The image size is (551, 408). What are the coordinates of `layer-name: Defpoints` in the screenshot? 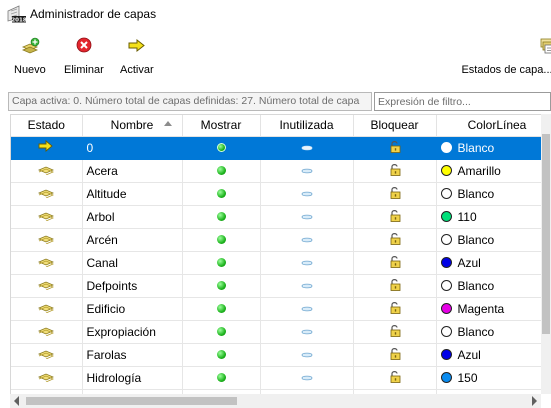 It's located at (132, 286).